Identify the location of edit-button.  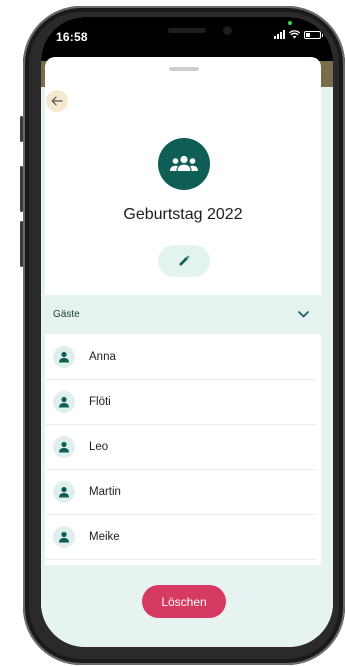
(184, 261).